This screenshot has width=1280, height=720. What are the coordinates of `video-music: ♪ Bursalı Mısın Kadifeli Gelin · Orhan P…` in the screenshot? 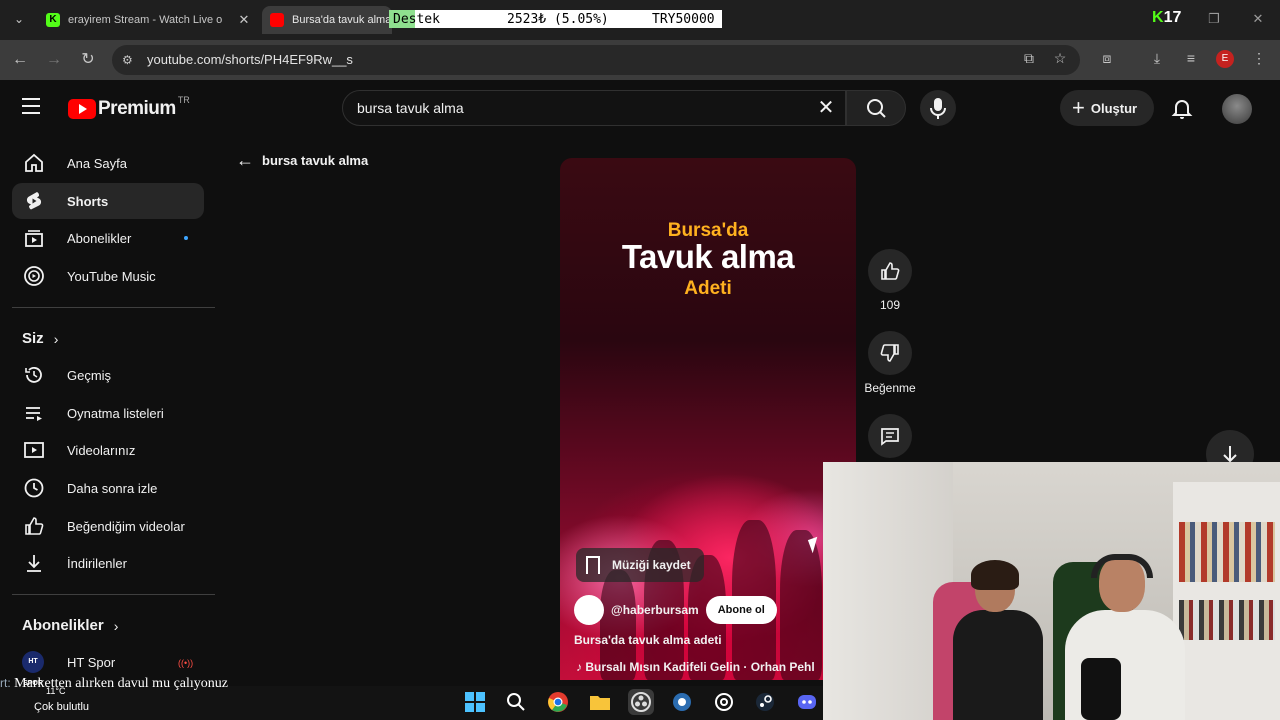 It's located at (701, 668).